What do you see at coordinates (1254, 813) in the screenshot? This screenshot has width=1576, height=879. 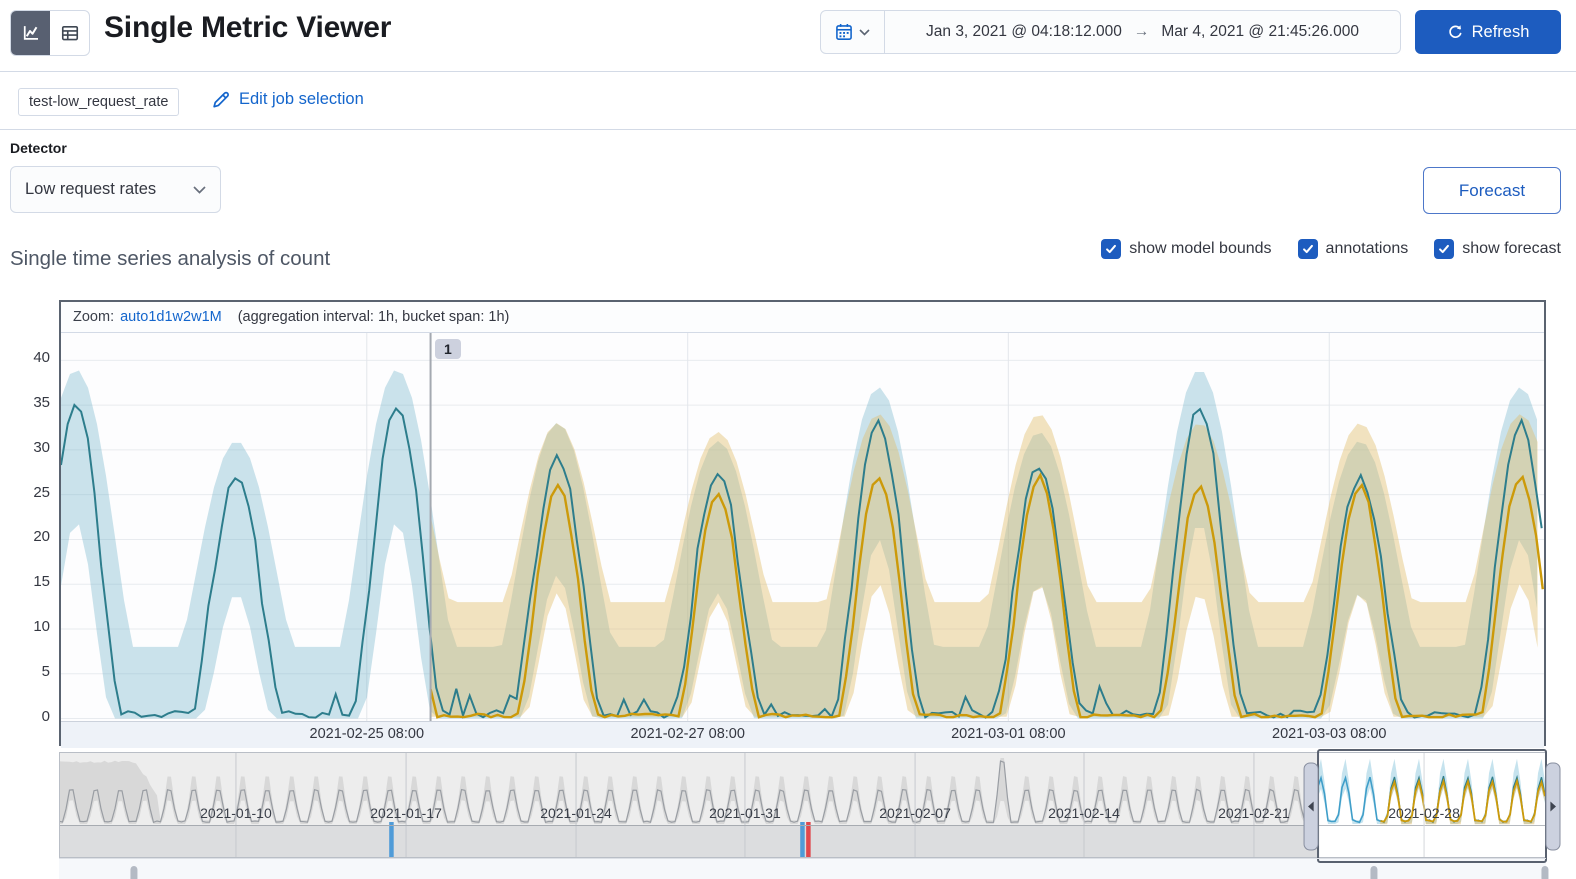 I see `context-date-label: 2021-02-21` at bounding box center [1254, 813].